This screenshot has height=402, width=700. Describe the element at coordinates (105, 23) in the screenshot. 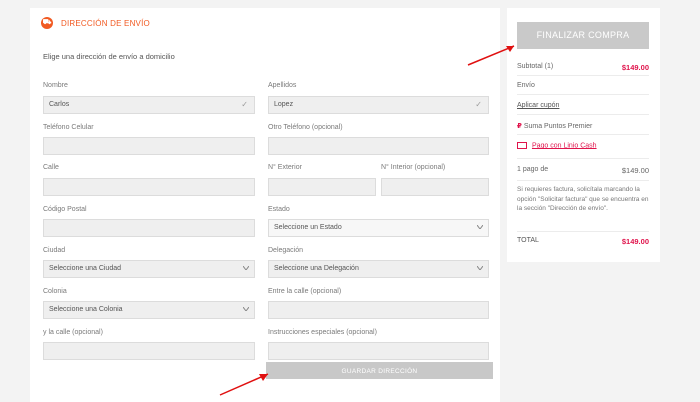

I see `section-title: DIRECCIÓN DE ENVÍO` at that location.